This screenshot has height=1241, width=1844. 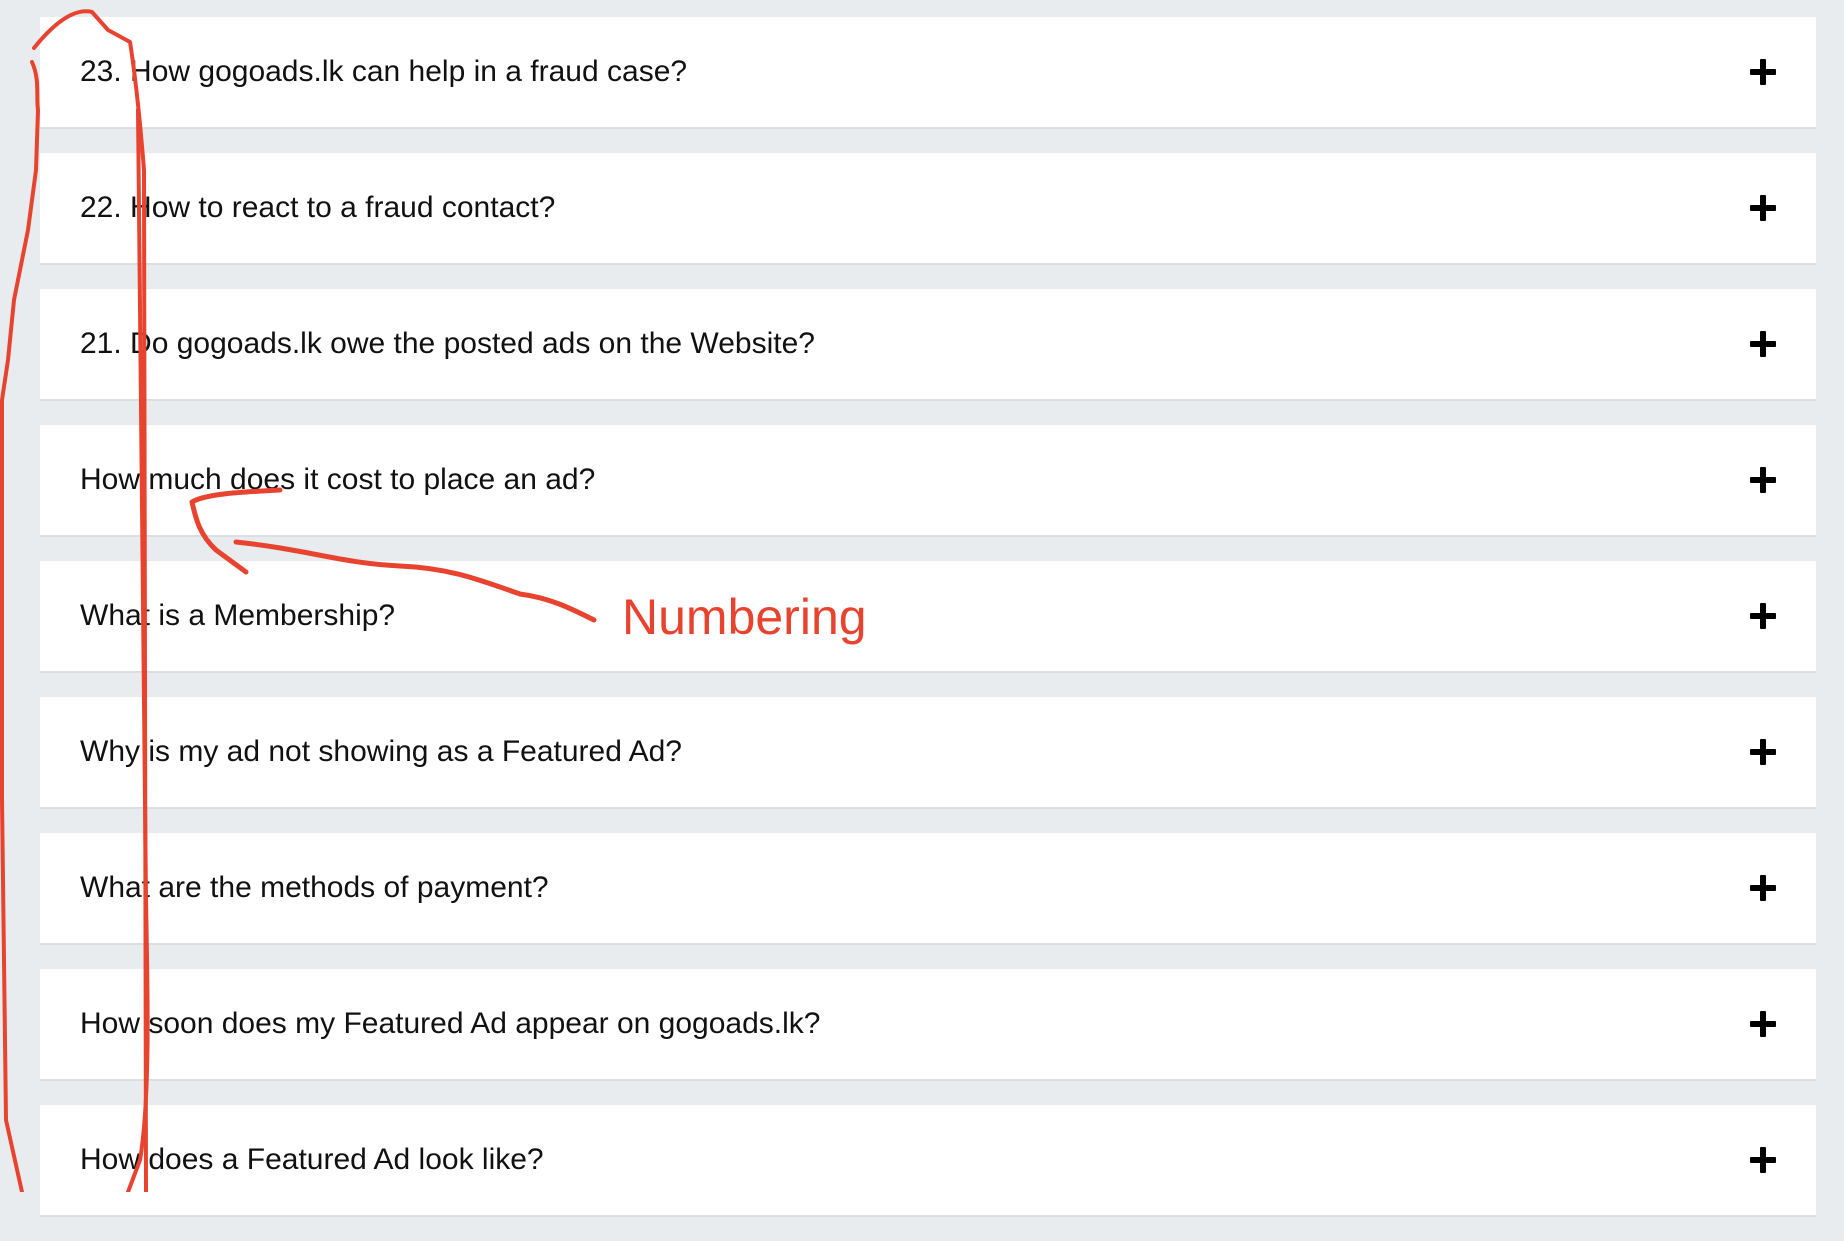 What do you see at coordinates (314, 887) in the screenshot?
I see `faq-question: What are the methods of payment?` at bounding box center [314, 887].